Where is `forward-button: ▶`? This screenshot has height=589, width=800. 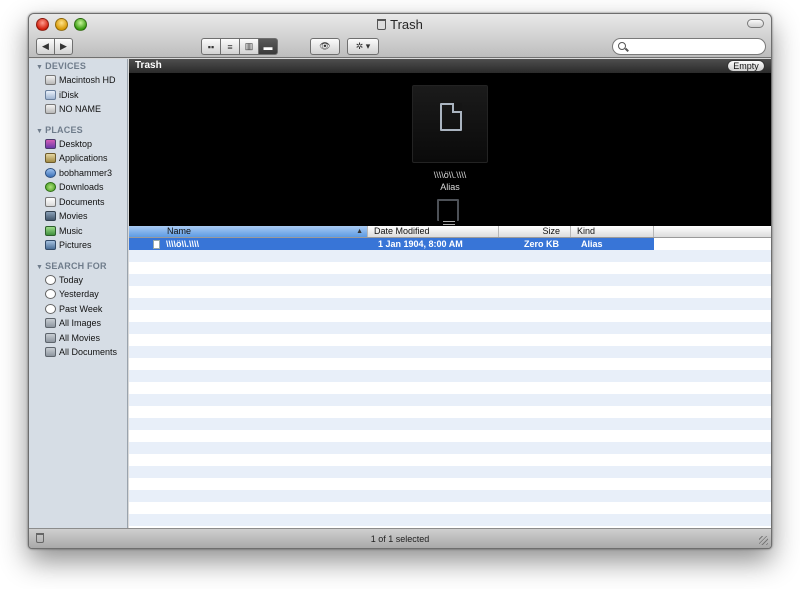 forward-button: ▶ is located at coordinates (63, 46).